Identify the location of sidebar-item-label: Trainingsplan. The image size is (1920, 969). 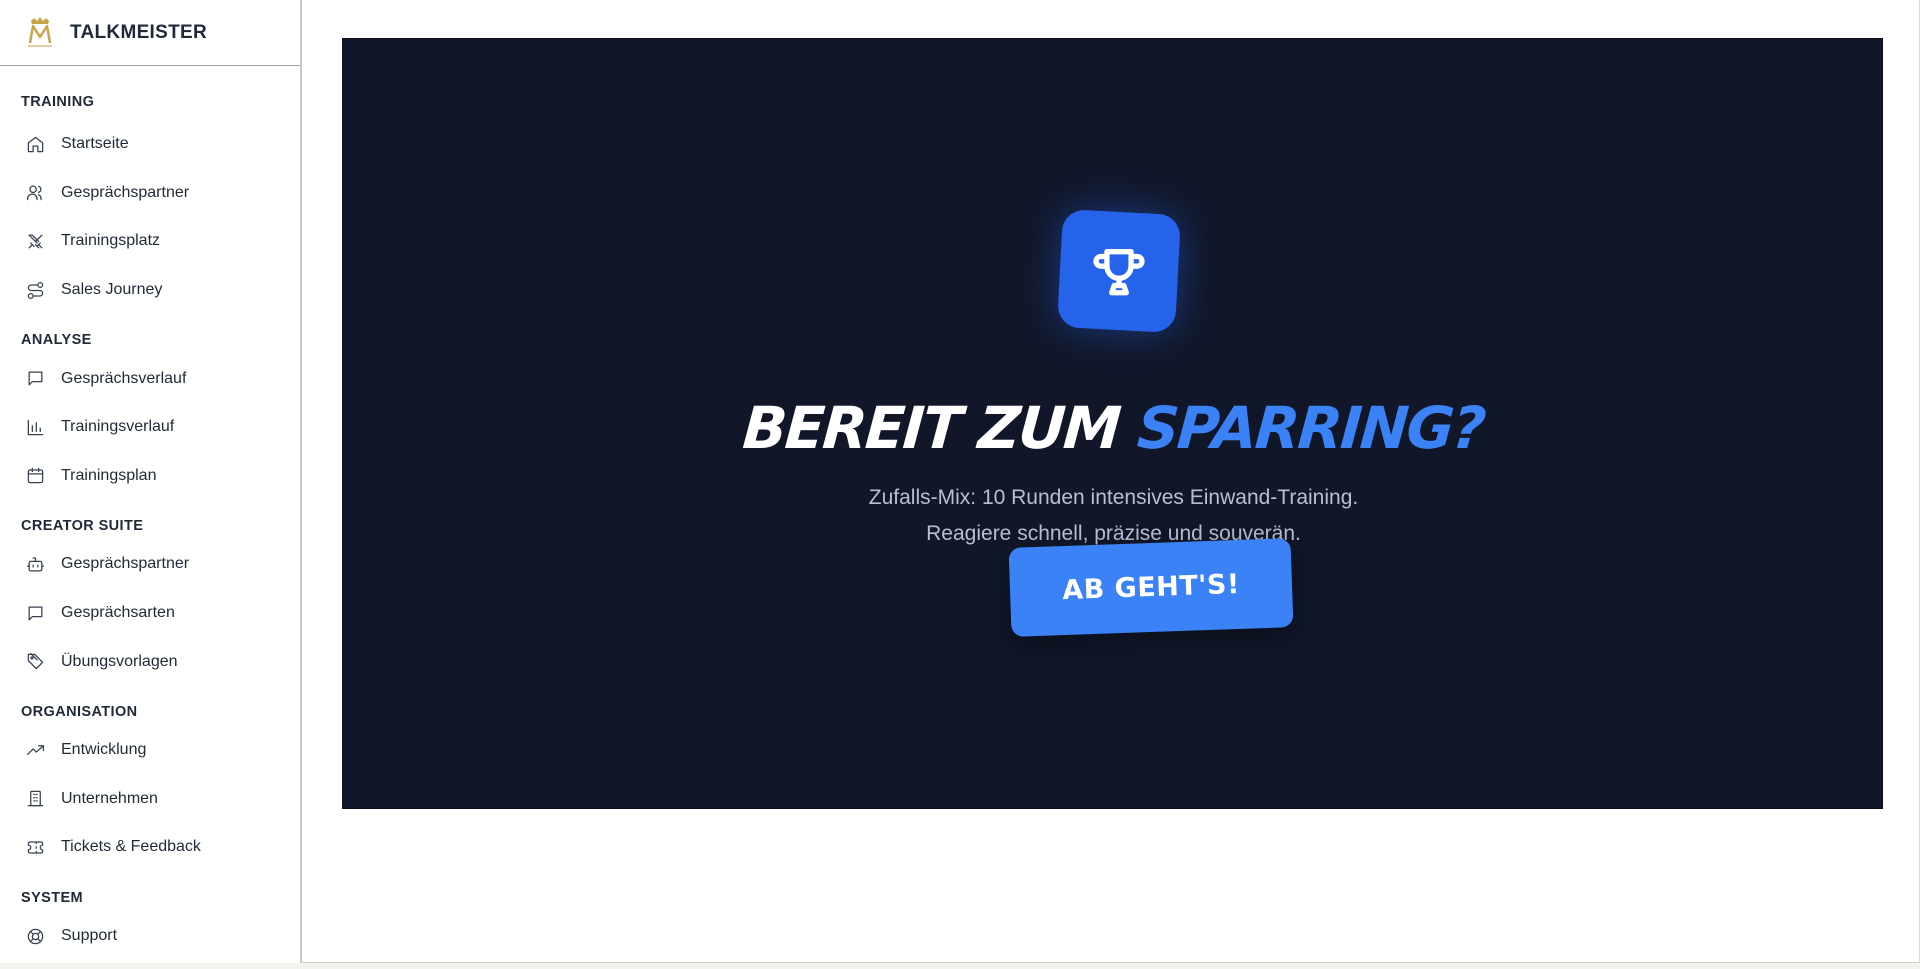
(109, 475).